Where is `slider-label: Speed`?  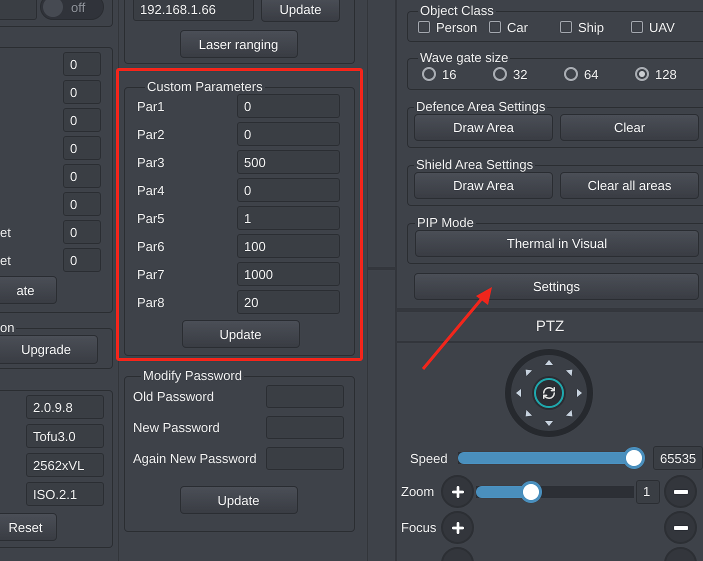
slider-label: Speed is located at coordinates (429, 458).